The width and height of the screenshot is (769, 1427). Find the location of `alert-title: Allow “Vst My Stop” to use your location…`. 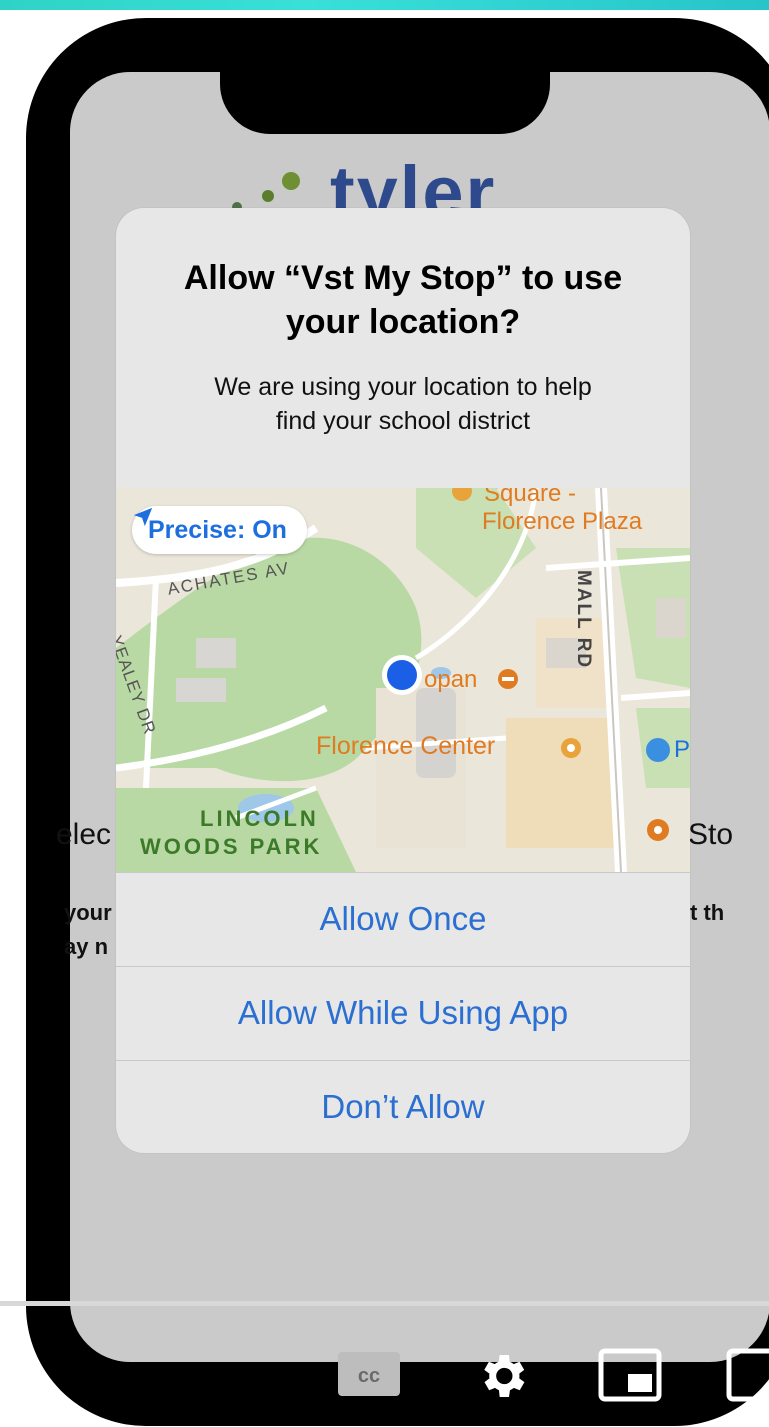

alert-title: Allow “Vst My Stop” to use your location… is located at coordinates (403, 300).